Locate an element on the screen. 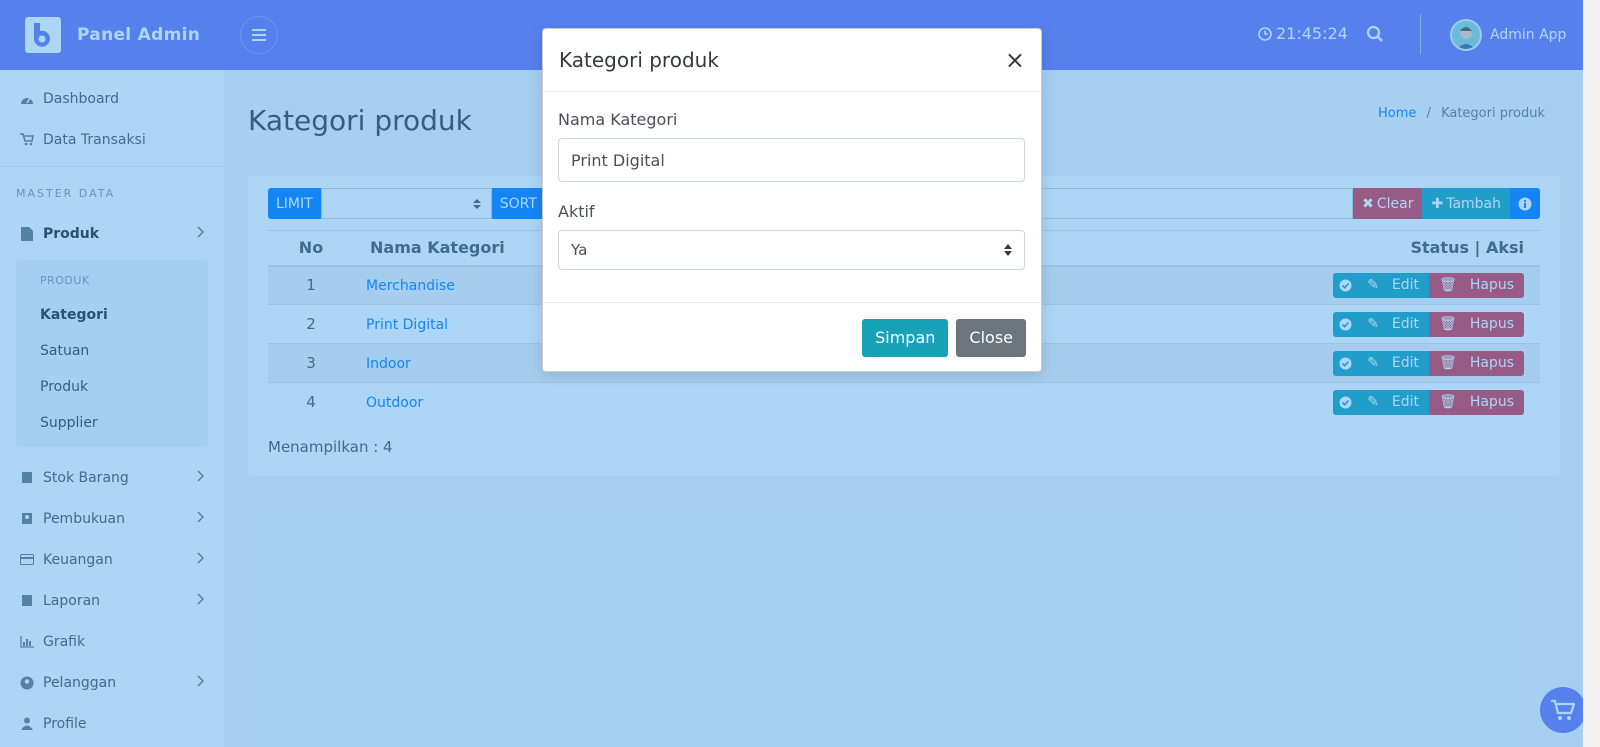  modal-title: Kategori produk is located at coordinates (639, 60).